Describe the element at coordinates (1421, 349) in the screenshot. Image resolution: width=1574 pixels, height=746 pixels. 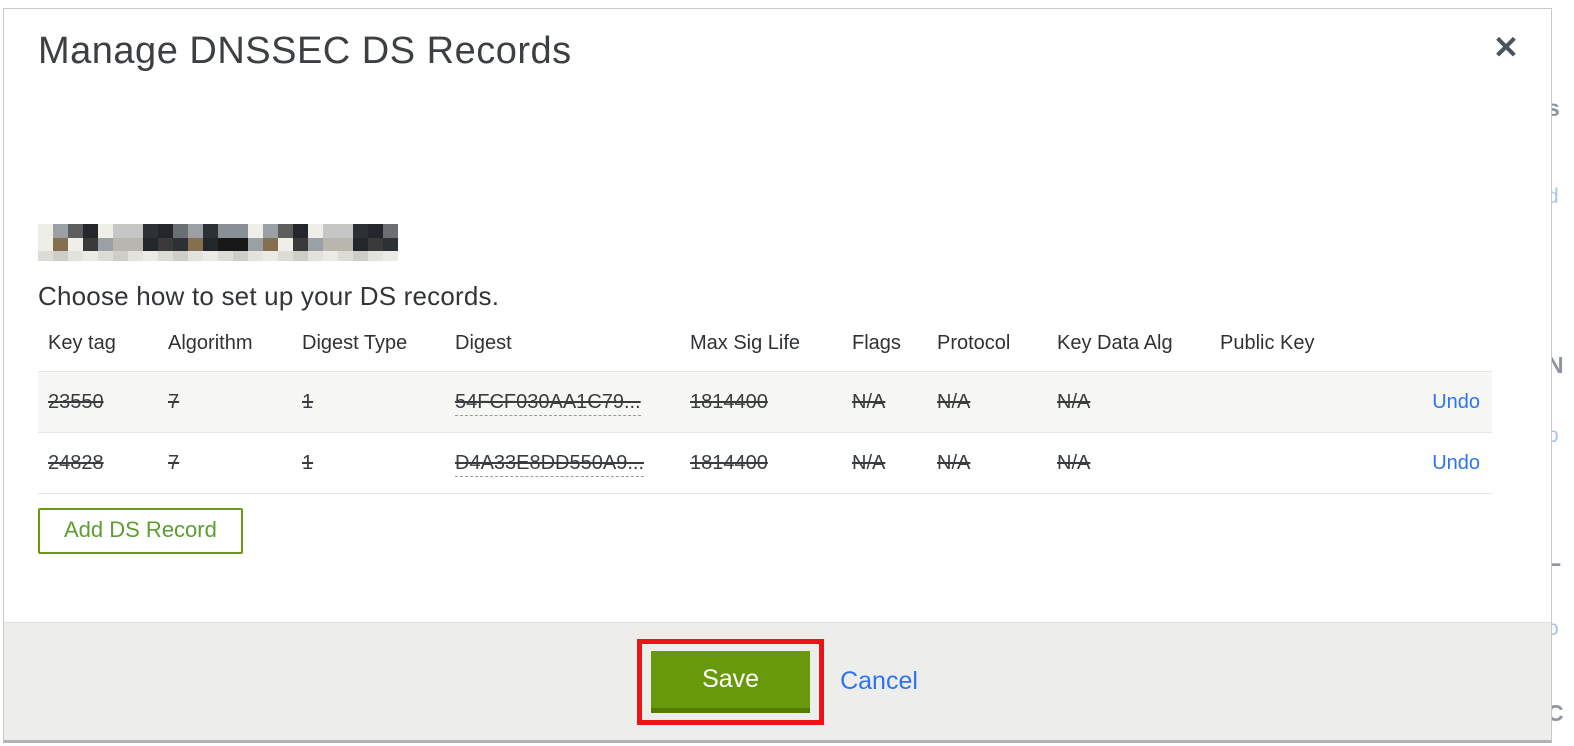
I see `col-header-actions` at that location.